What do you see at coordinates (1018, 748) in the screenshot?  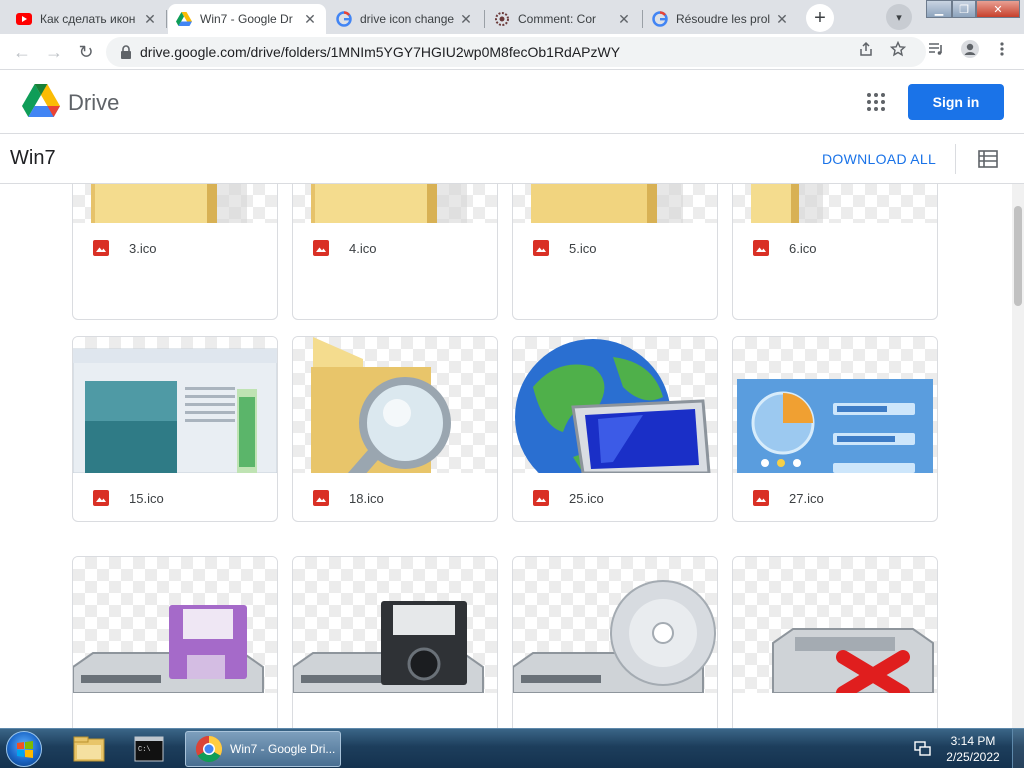 I see `show-desktop-button` at bounding box center [1018, 748].